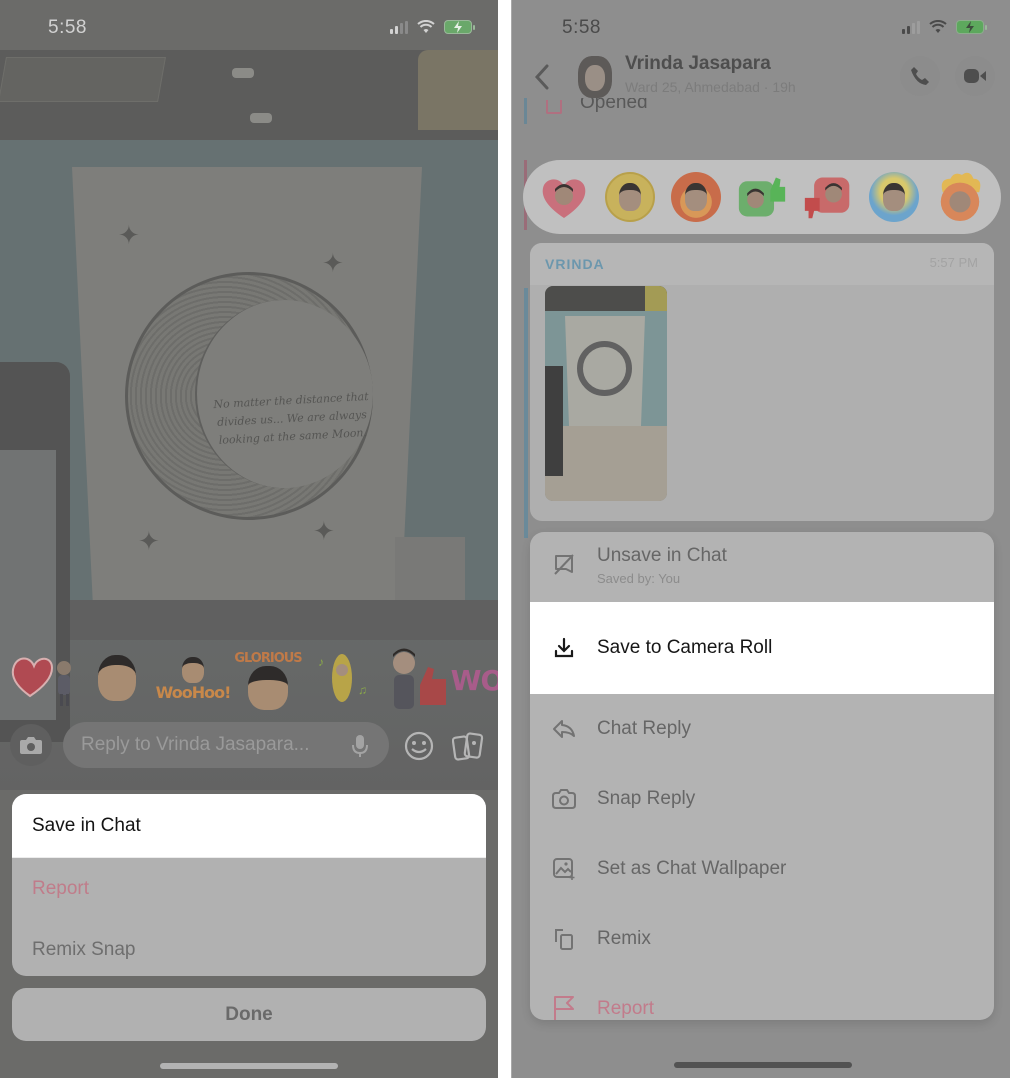 The height and width of the screenshot is (1078, 1010). Describe the element at coordinates (639, 578) in the screenshot. I see `saved-by-label: Saved by: You` at that location.